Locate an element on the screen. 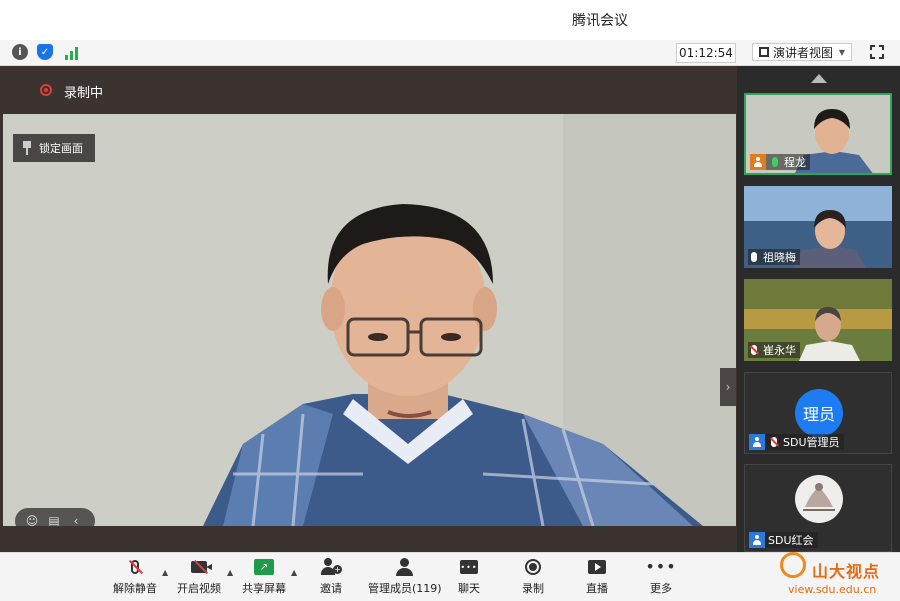 This screenshot has width=900, height=601. view-mode-label: 演讲者视图 is located at coordinates (803, 52).